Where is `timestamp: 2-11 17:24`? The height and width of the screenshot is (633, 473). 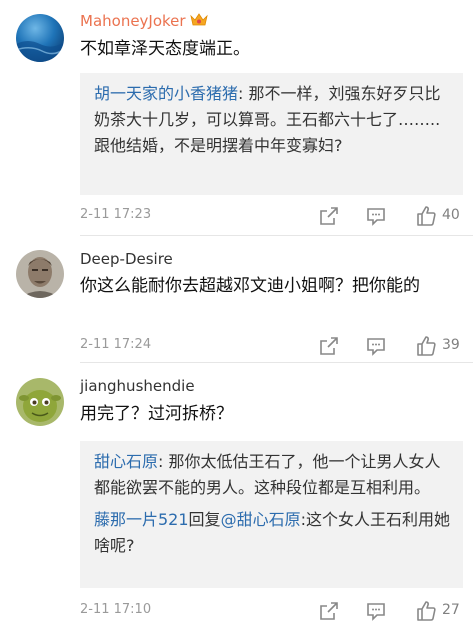
timestamp: 2-11 17:24 is located at coordinates (116, 344).